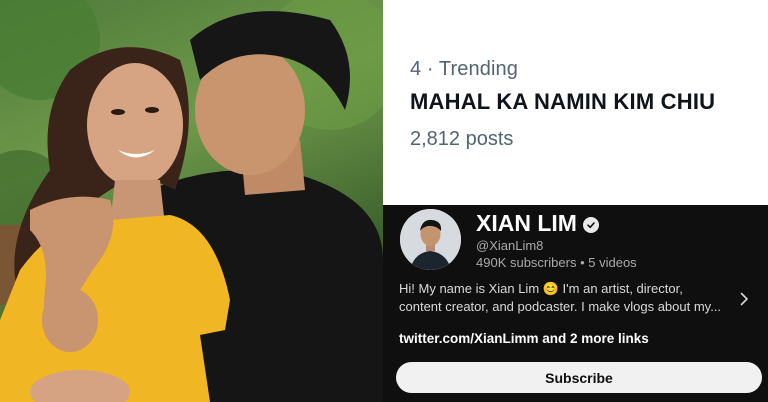 This screenshot has width=768, height=402. What do you see at coordinates (590, 224) in the screenshot?
I see `verified-check-icon` at bounding box center [590, 224].